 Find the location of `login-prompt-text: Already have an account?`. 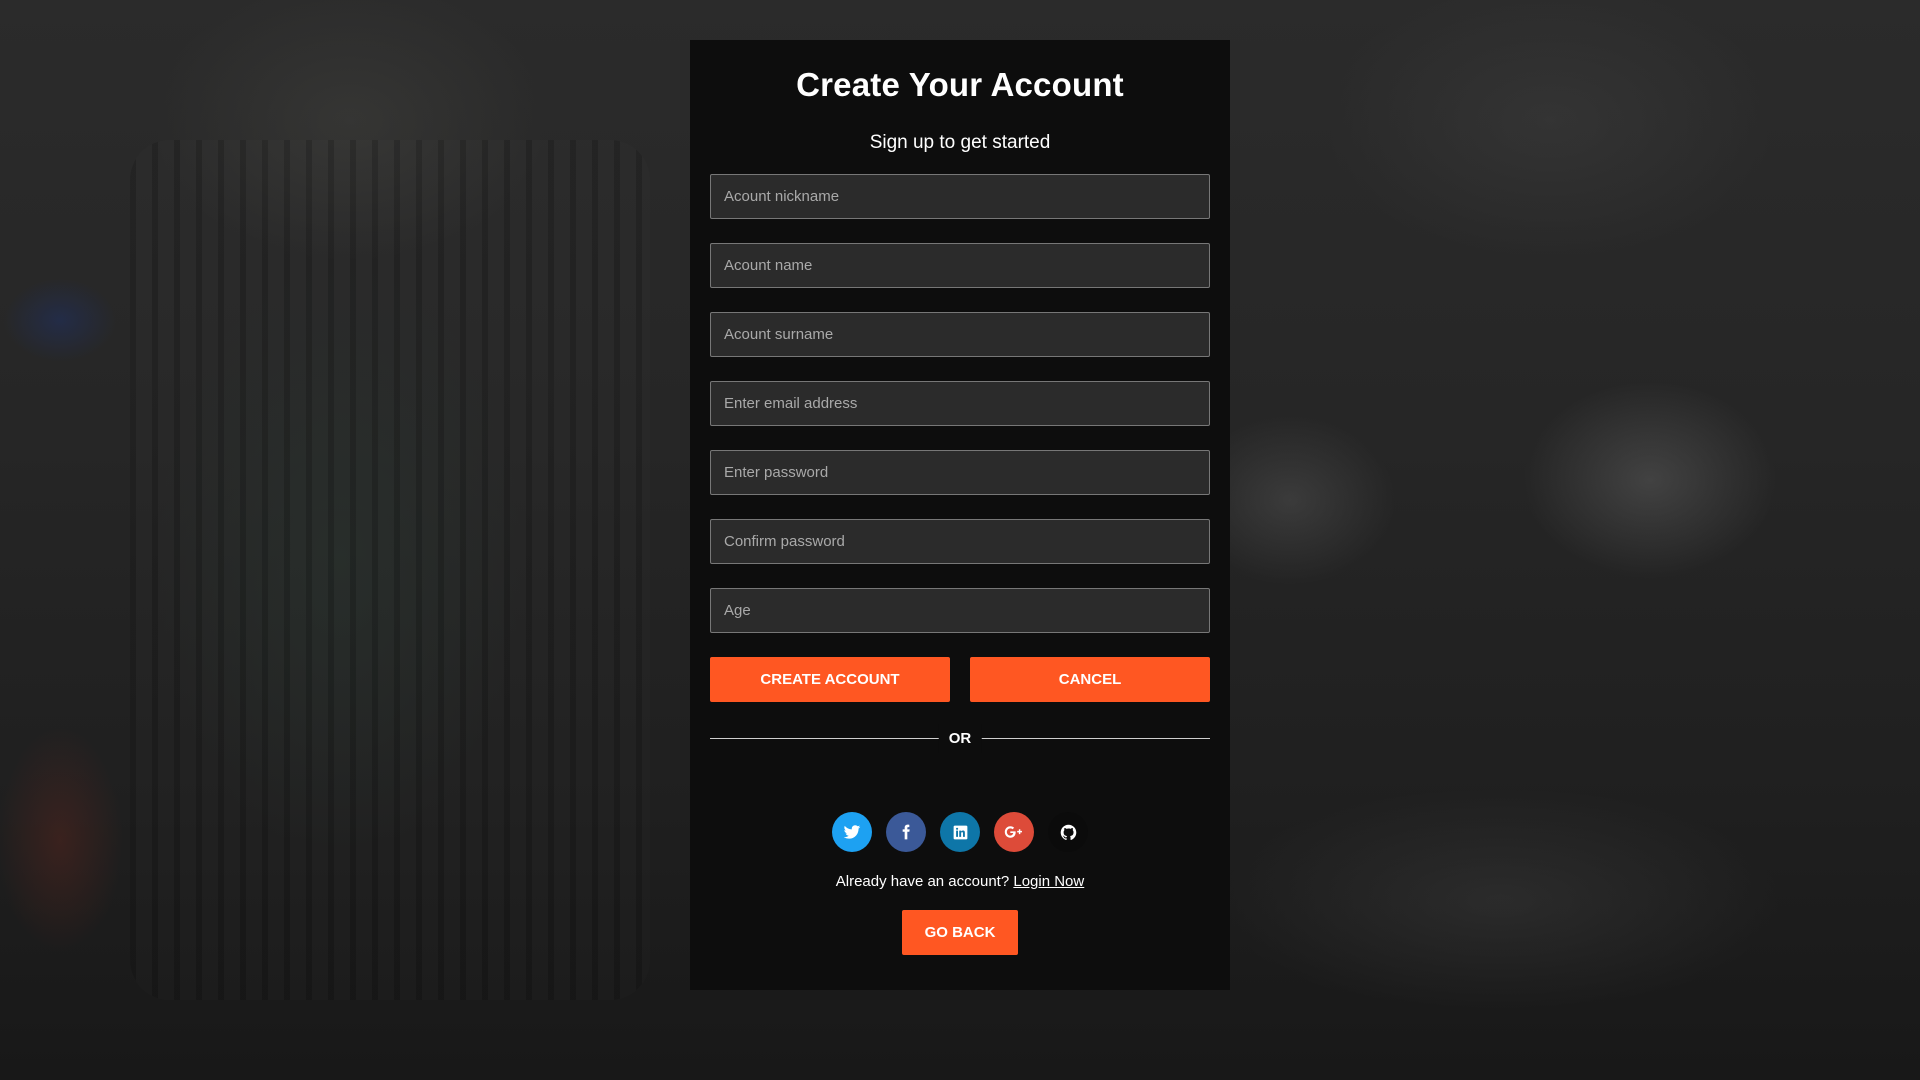

login-prompt-text: Already have an account? is located at coordinates (922, 881).